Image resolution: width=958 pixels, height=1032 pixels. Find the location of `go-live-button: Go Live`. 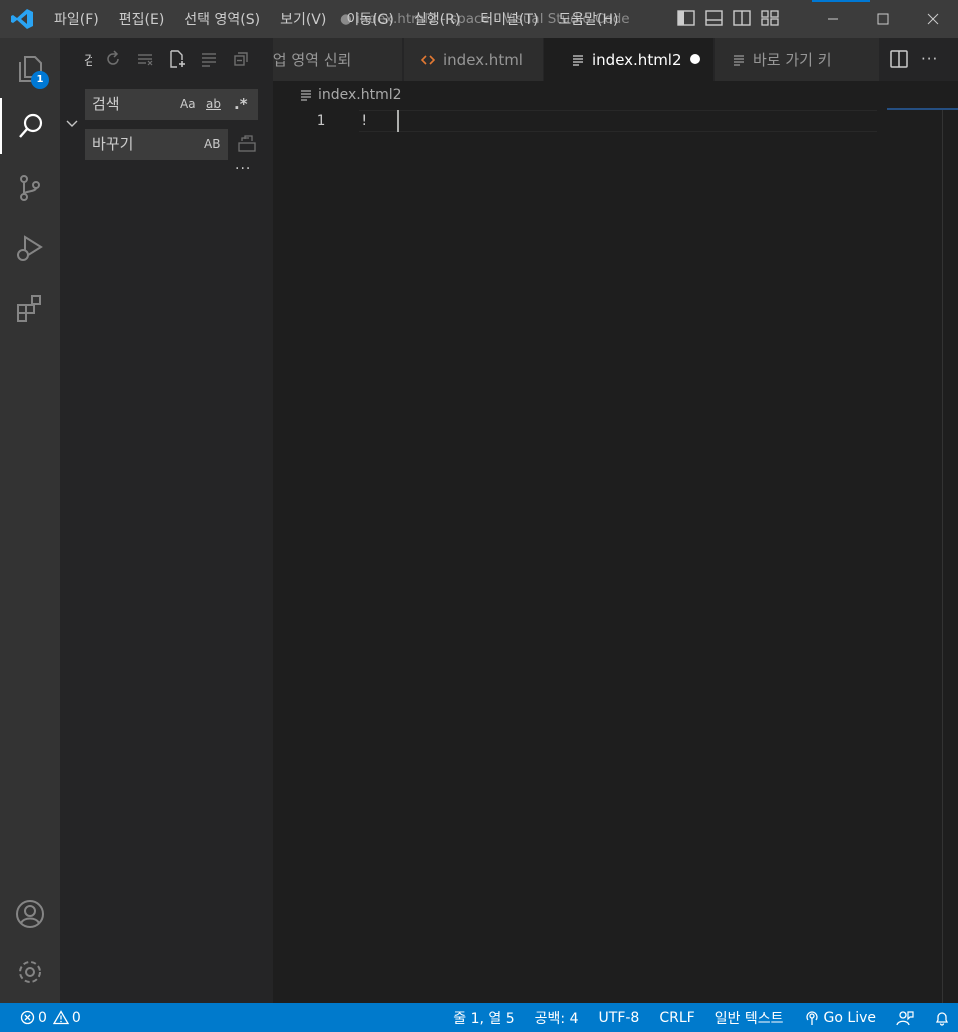

go-live-button: Go Live is located at coordinates (840, 1018).